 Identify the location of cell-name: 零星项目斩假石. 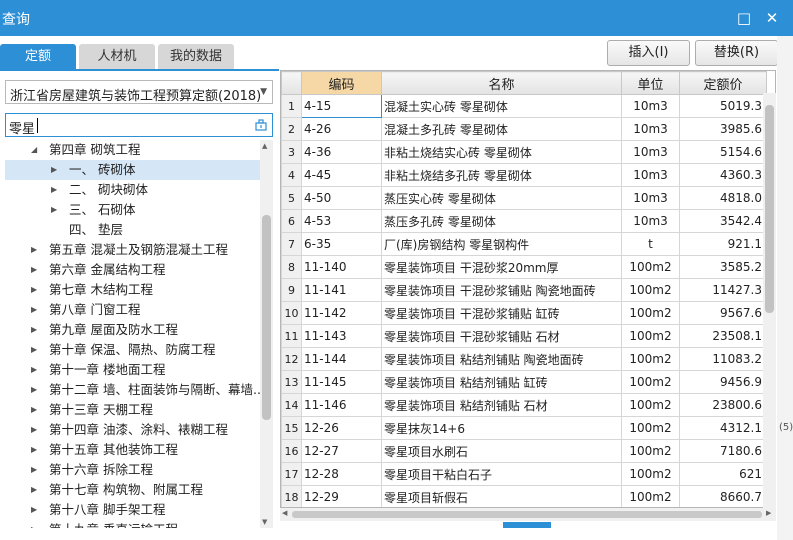
(501, 496).